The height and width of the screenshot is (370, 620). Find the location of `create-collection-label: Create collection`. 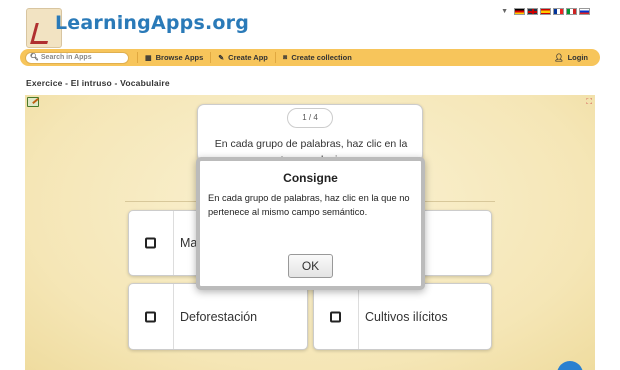

create-collection-label: Create collection is located at coordinates (321, 57).